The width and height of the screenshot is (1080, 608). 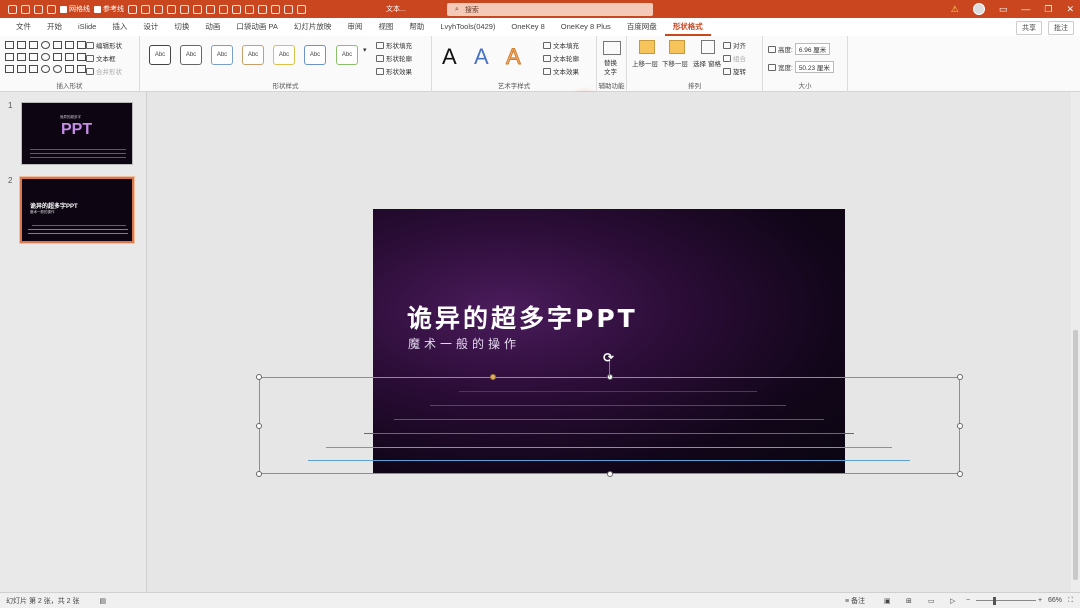 I want to click on tab-4: 设计, so click(x=150, y=27).